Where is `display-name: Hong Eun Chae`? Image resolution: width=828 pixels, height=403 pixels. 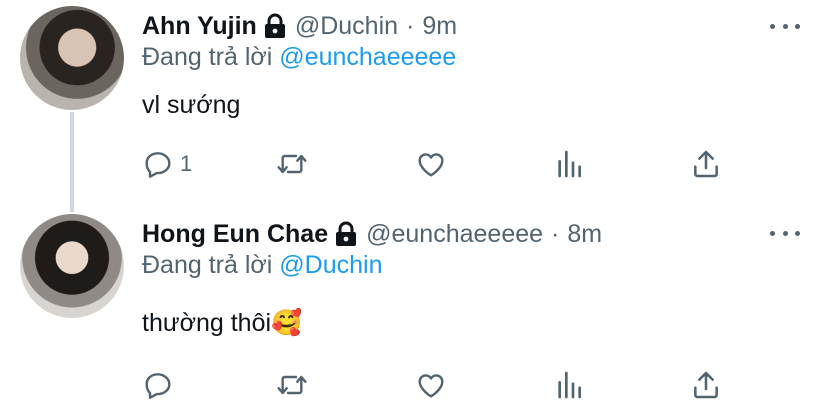 display-name: Hong Eun Chae is located at coordinates (235, 234).